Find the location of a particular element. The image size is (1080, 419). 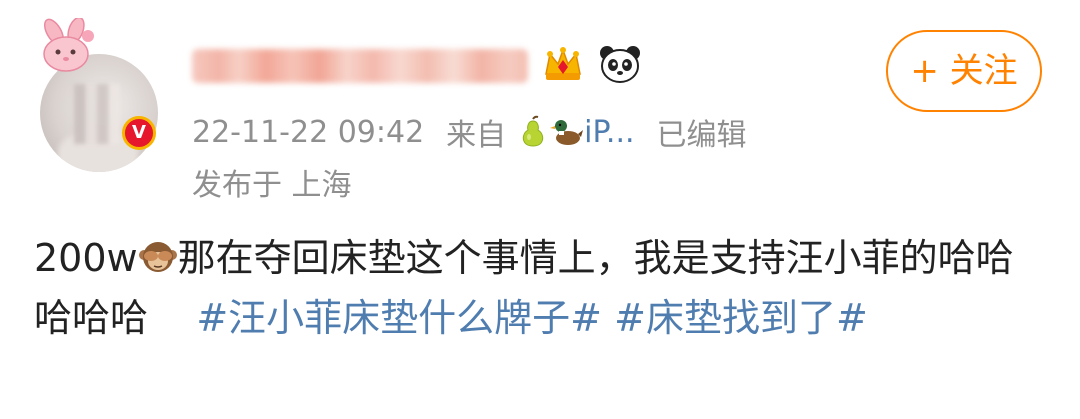

post-meta: 22-11-22 09:42 来自 iP... 已编辑 is located at coordinates (469, 132).